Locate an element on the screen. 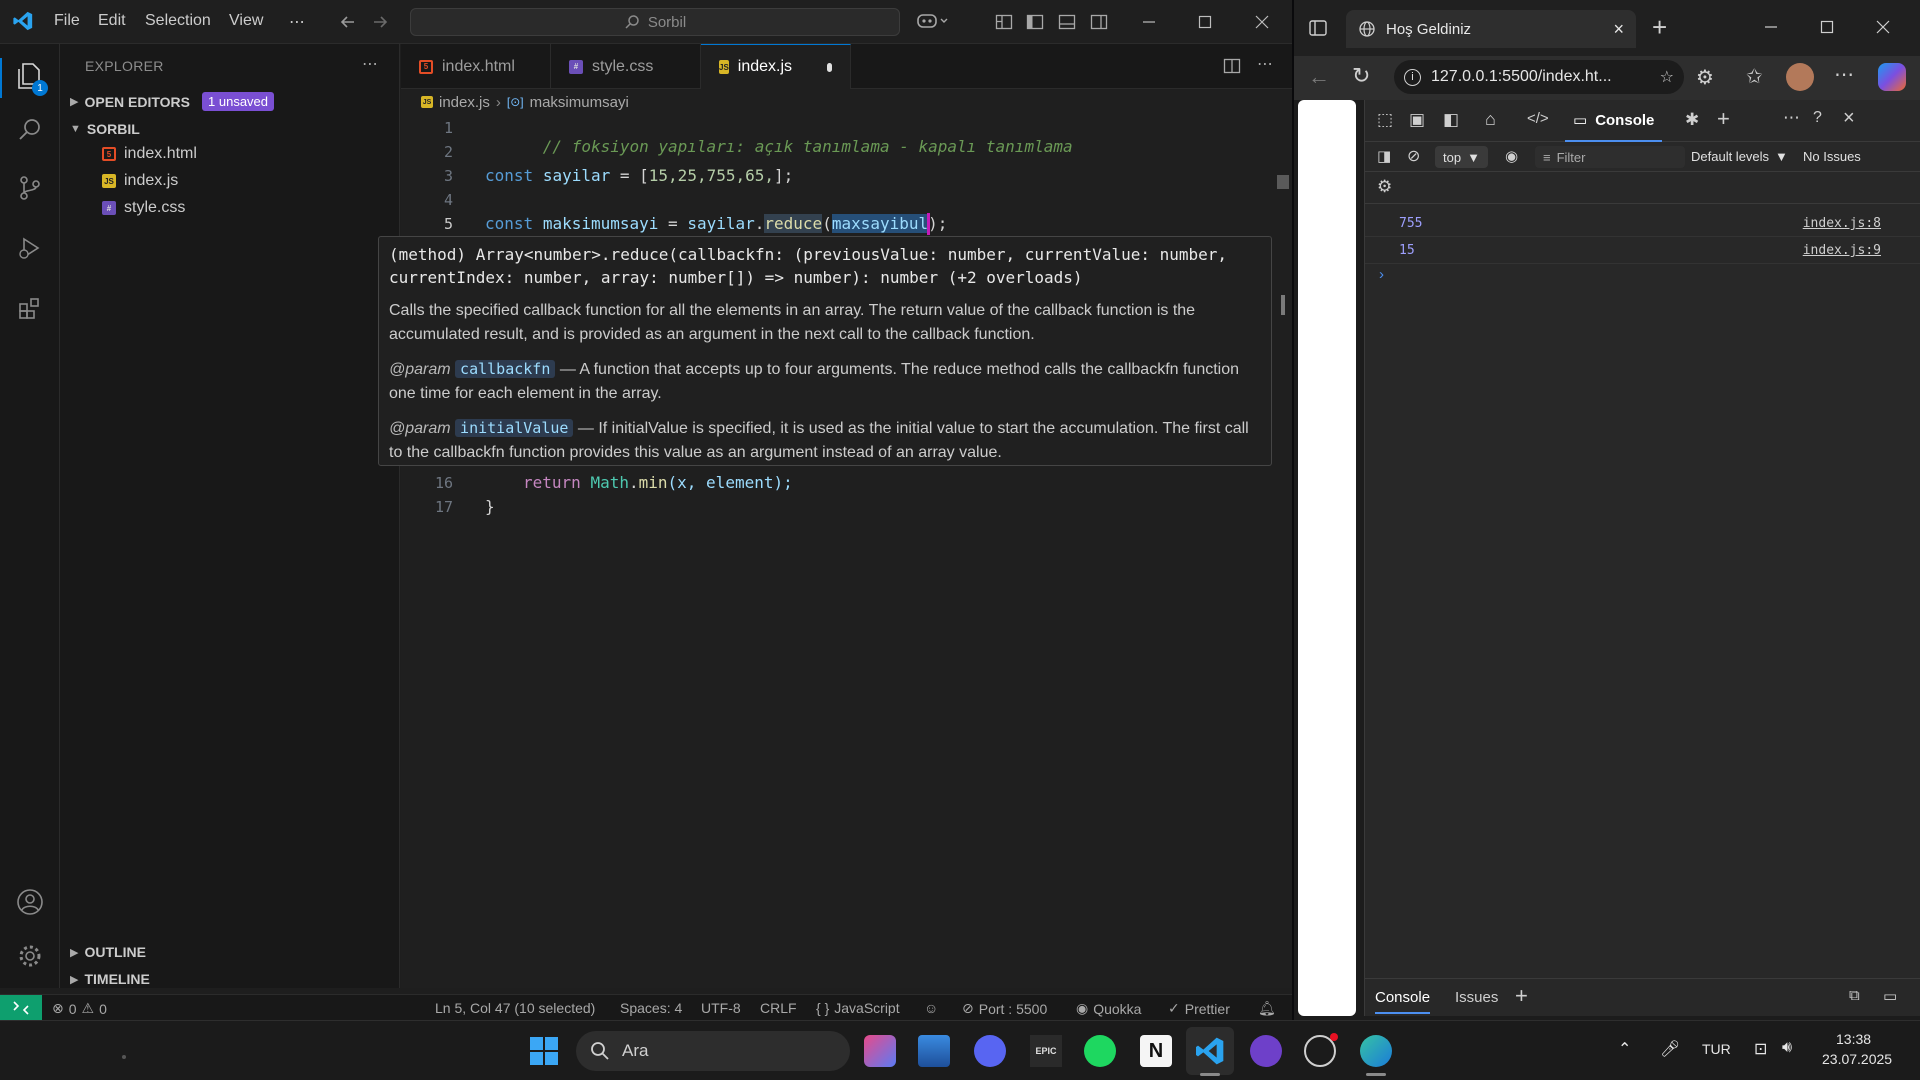 Image resolution: width=1920 pixels, height=1080 pixels. search-icon is located at coordinates (30, 130).